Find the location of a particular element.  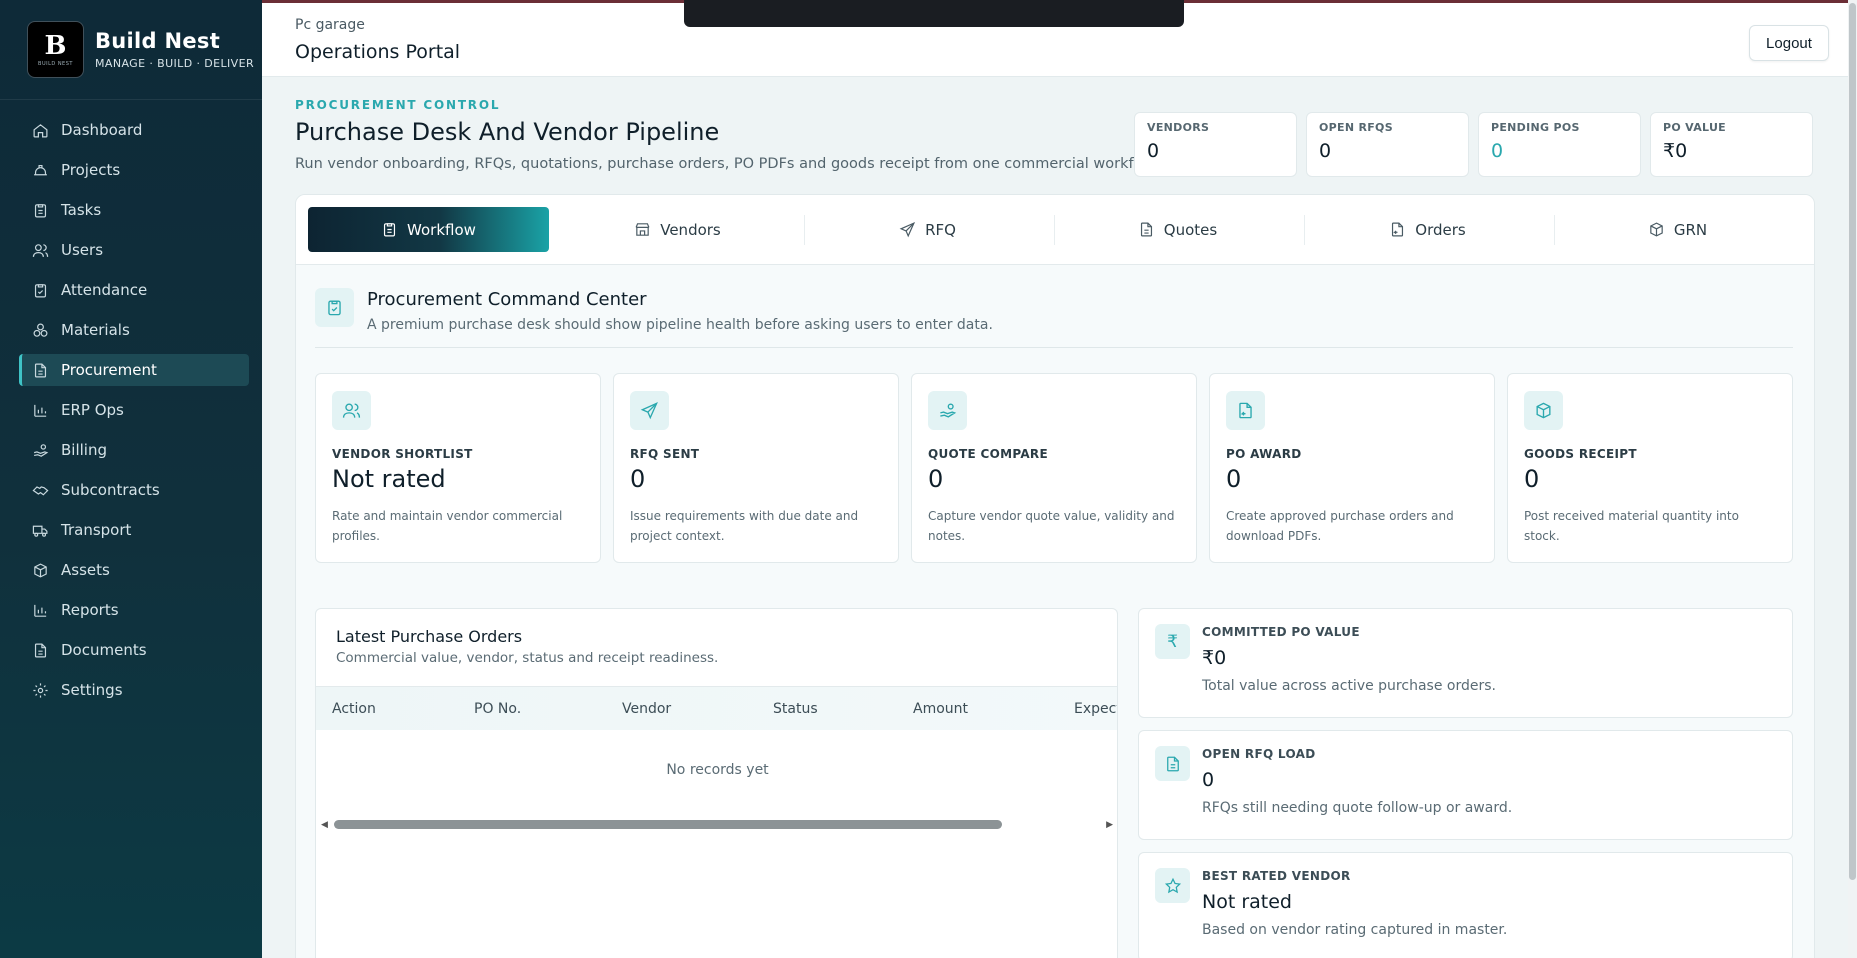

tab-workflow: Workflow is located at coordinates (428, 229).